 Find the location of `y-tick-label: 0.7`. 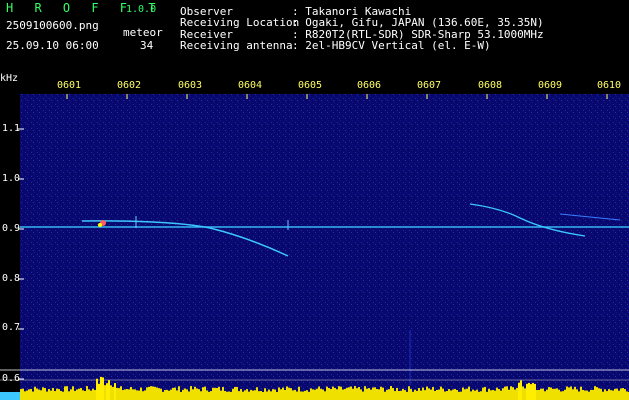

y-tick-label: 0.7 is located at coordinates (11, 327).